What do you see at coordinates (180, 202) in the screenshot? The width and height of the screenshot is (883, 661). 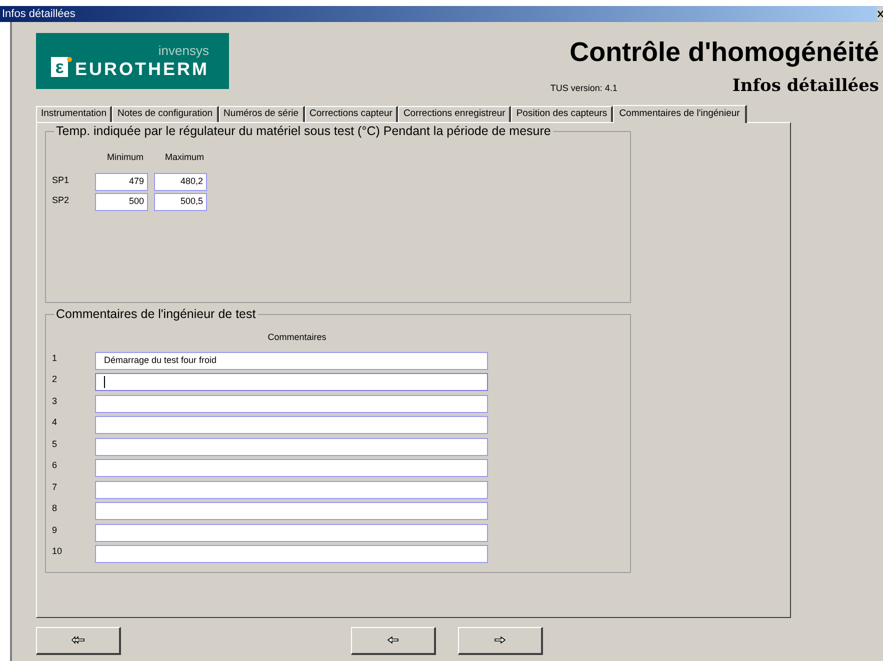 I see `input-field: 500,5` at bounding box center [180, 202].